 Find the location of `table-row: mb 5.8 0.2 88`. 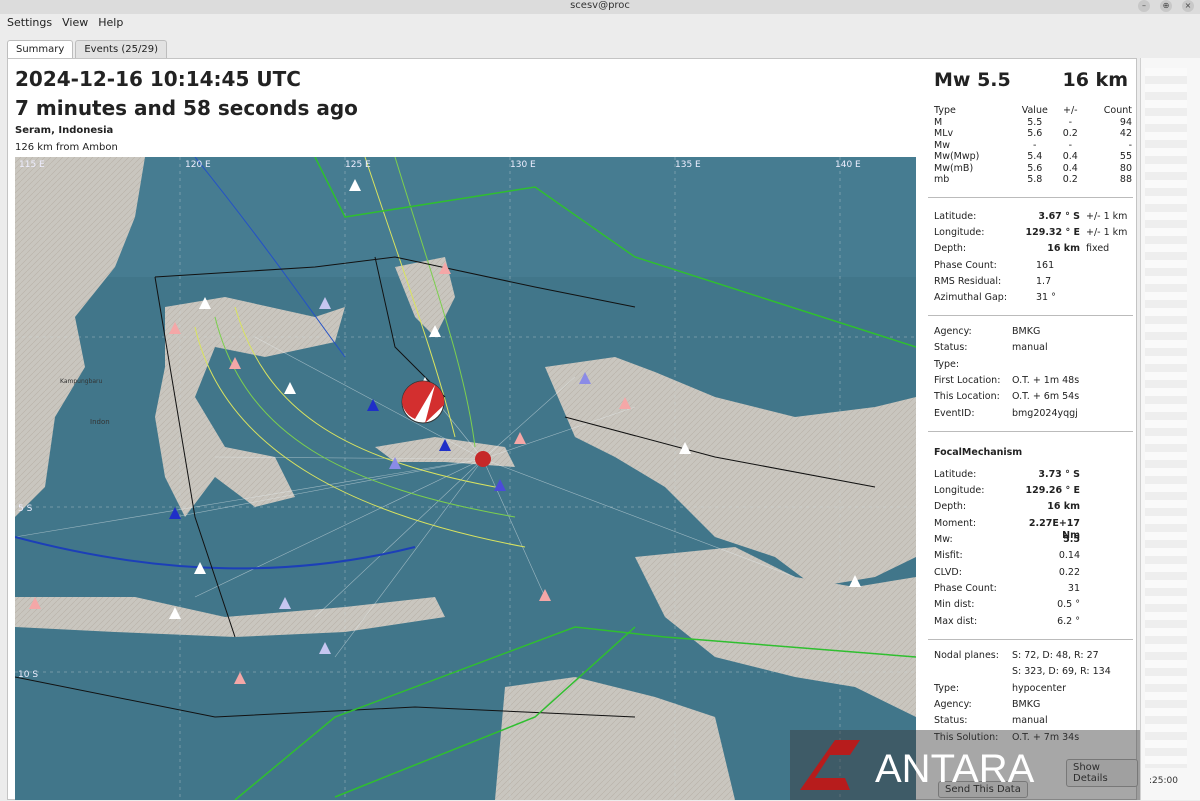

table-row: mb 5.8 0.2 88 is located at coordinates (1033, 179).